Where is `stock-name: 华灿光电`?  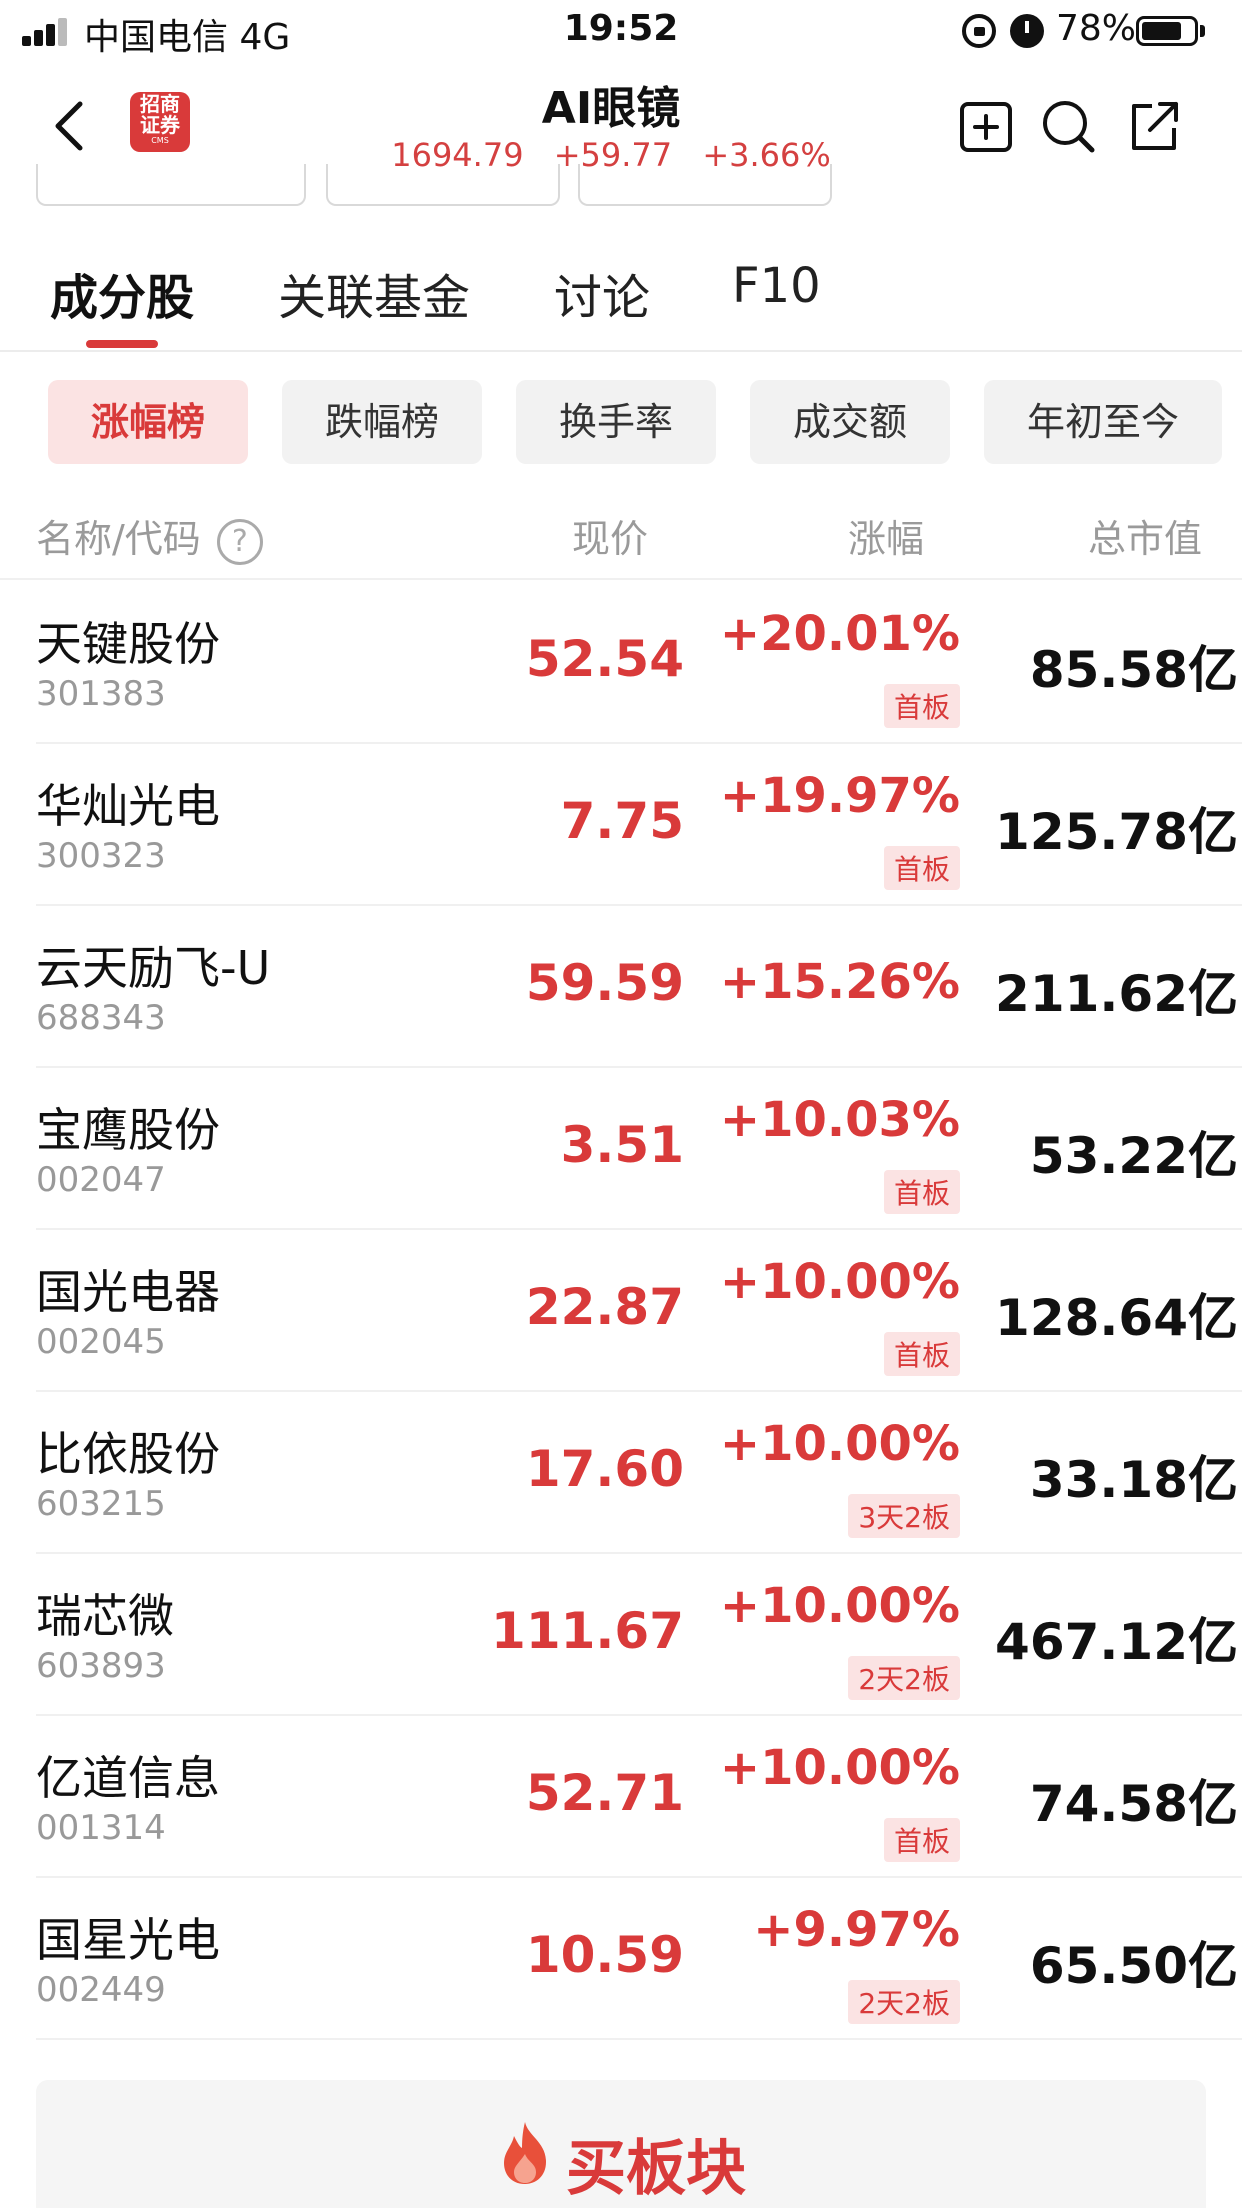
stock-name: 华灿光电 is located at coordinates (128, 806).